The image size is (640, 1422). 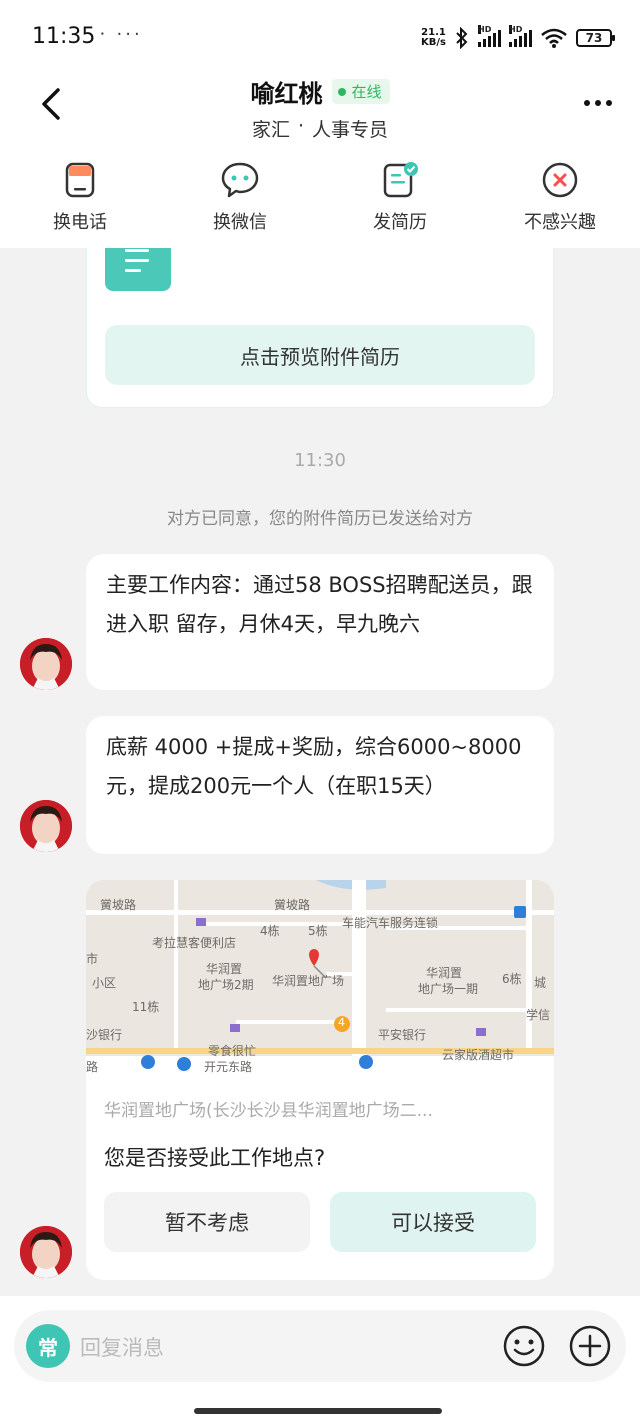 What do you see at coordinates (400, 180) in the screenshot?
I see `resume-send-icon` at bounding box center [400, 180].